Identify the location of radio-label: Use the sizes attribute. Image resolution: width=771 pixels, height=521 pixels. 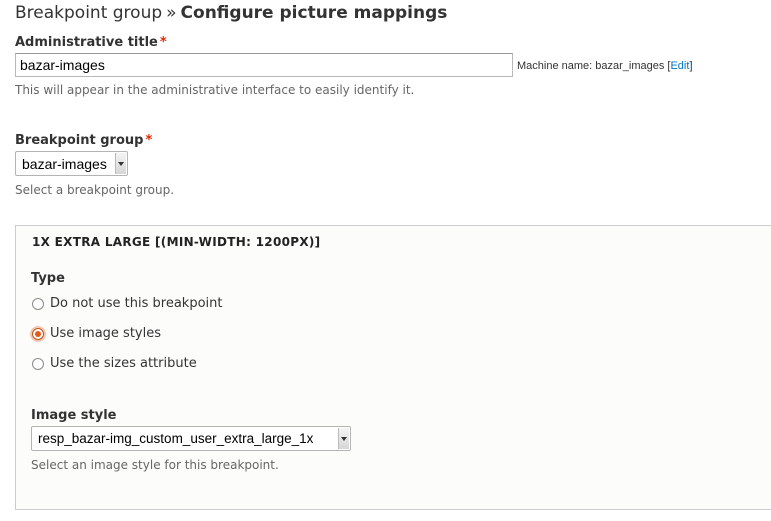
(123, 363).